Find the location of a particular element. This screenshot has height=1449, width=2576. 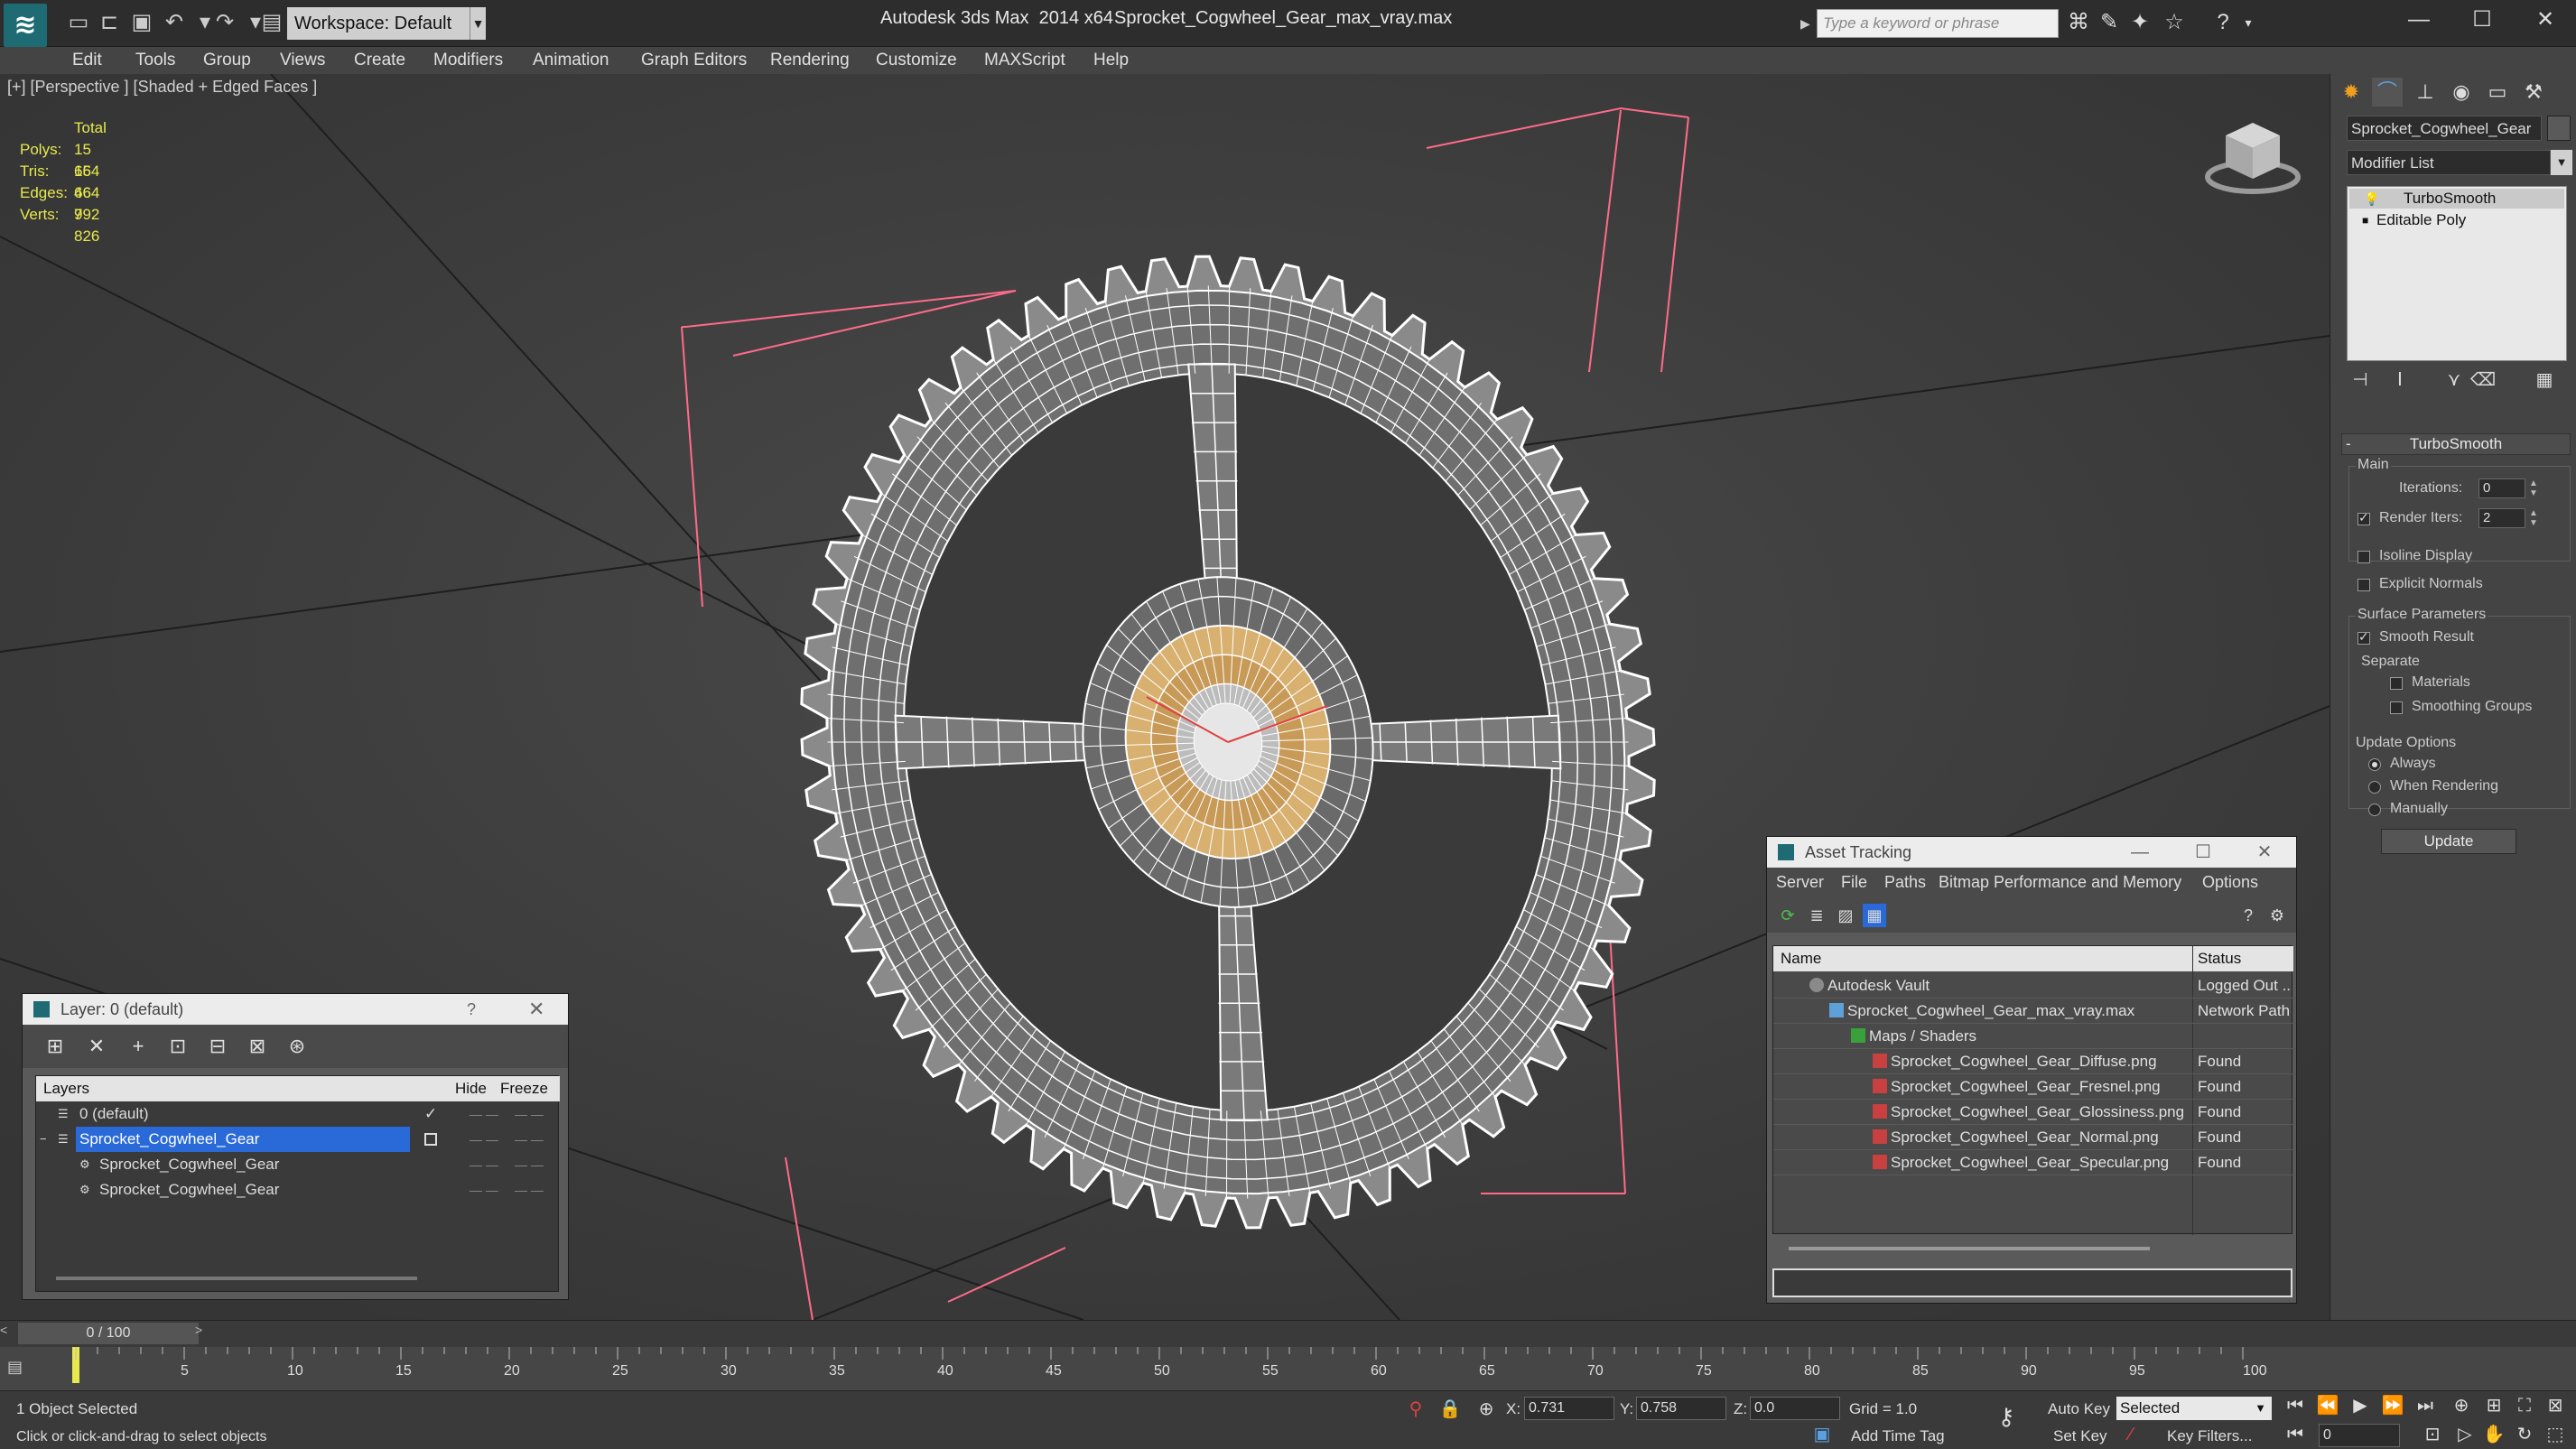

thumbnail-view-icon: ▨ is located at coordinates (1845, 915).